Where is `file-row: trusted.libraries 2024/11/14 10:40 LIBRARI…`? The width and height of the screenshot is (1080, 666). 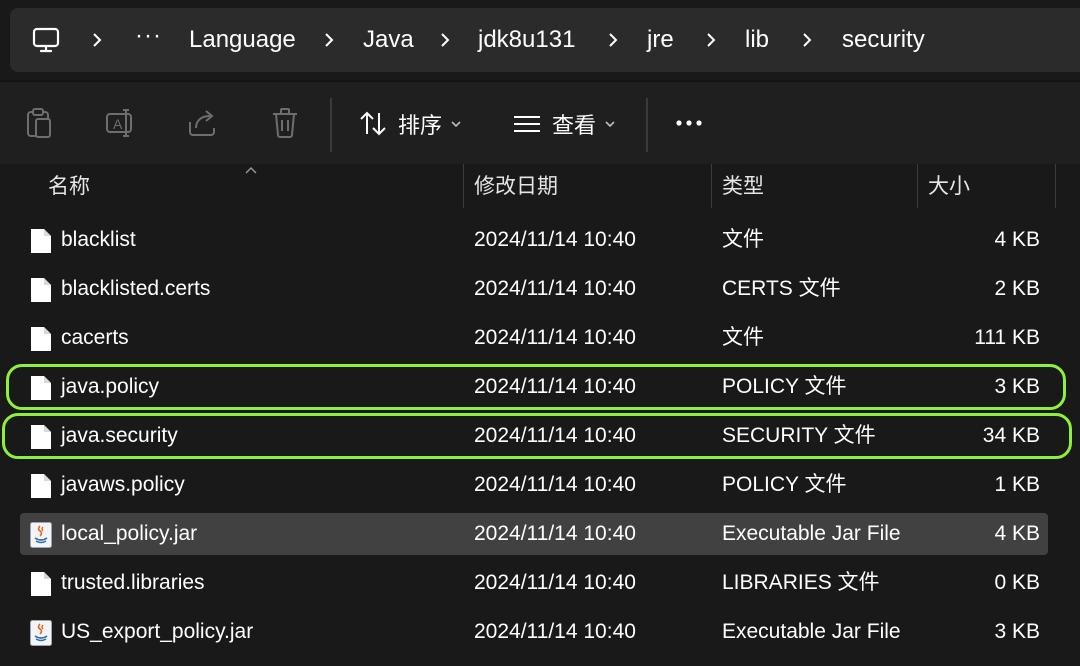
file-row: trusted.libraries 2024/11/14 10:40 LIBRARI… is located at coordinates (534, 583).